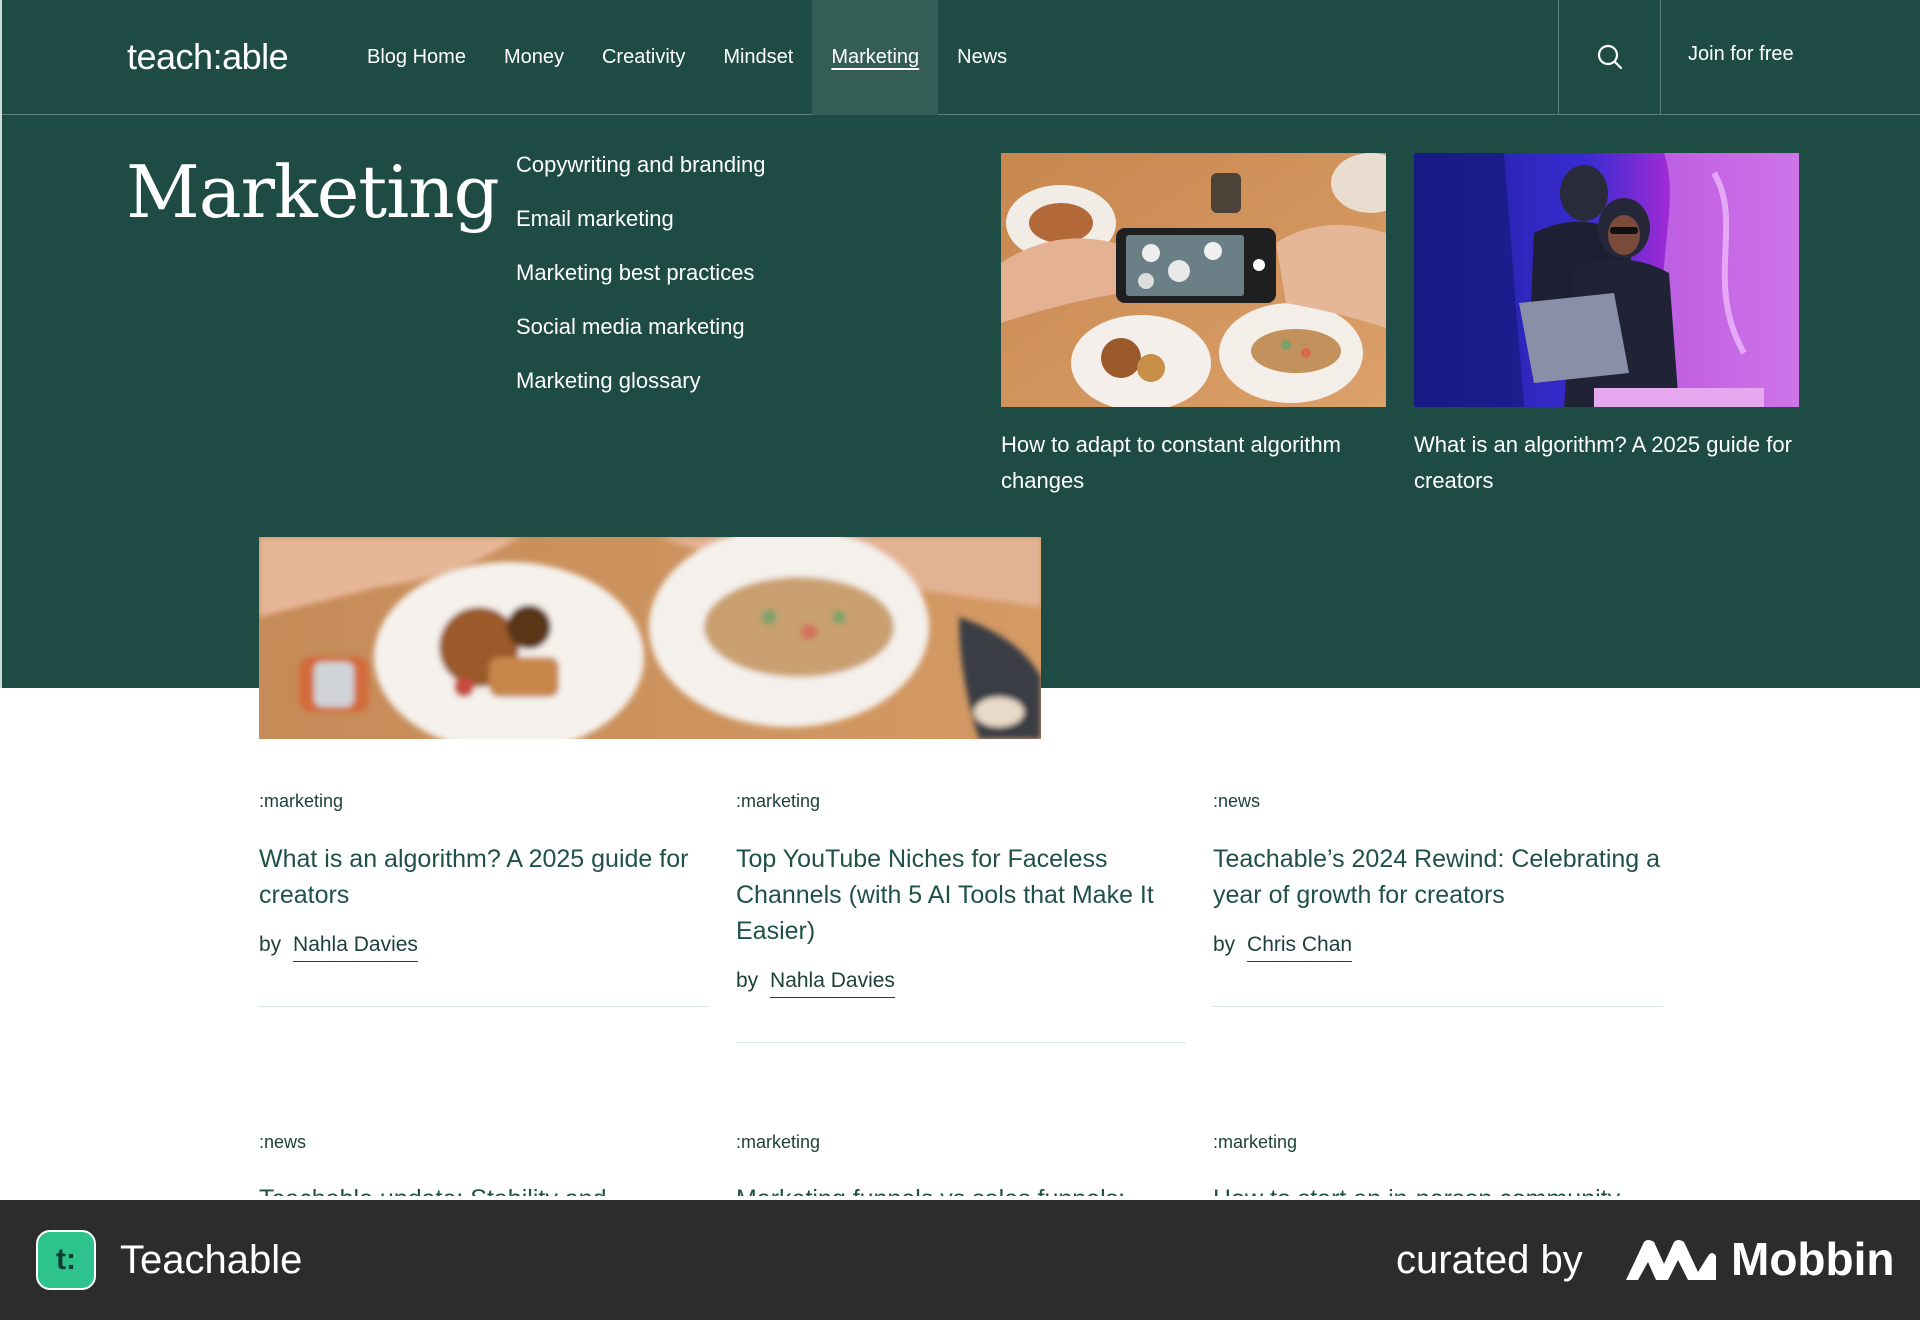  I want to click on article-title: Teachable update: Stability and, so click(484, 1189).